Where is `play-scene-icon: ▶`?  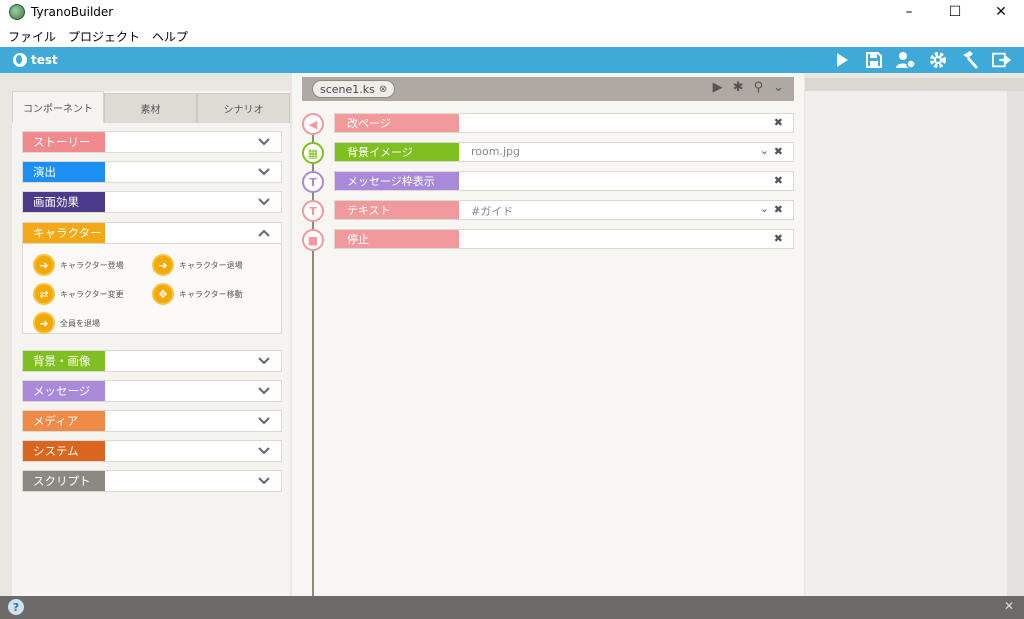 play-scene-icon: ▶ is located at coordinates (718, 87).